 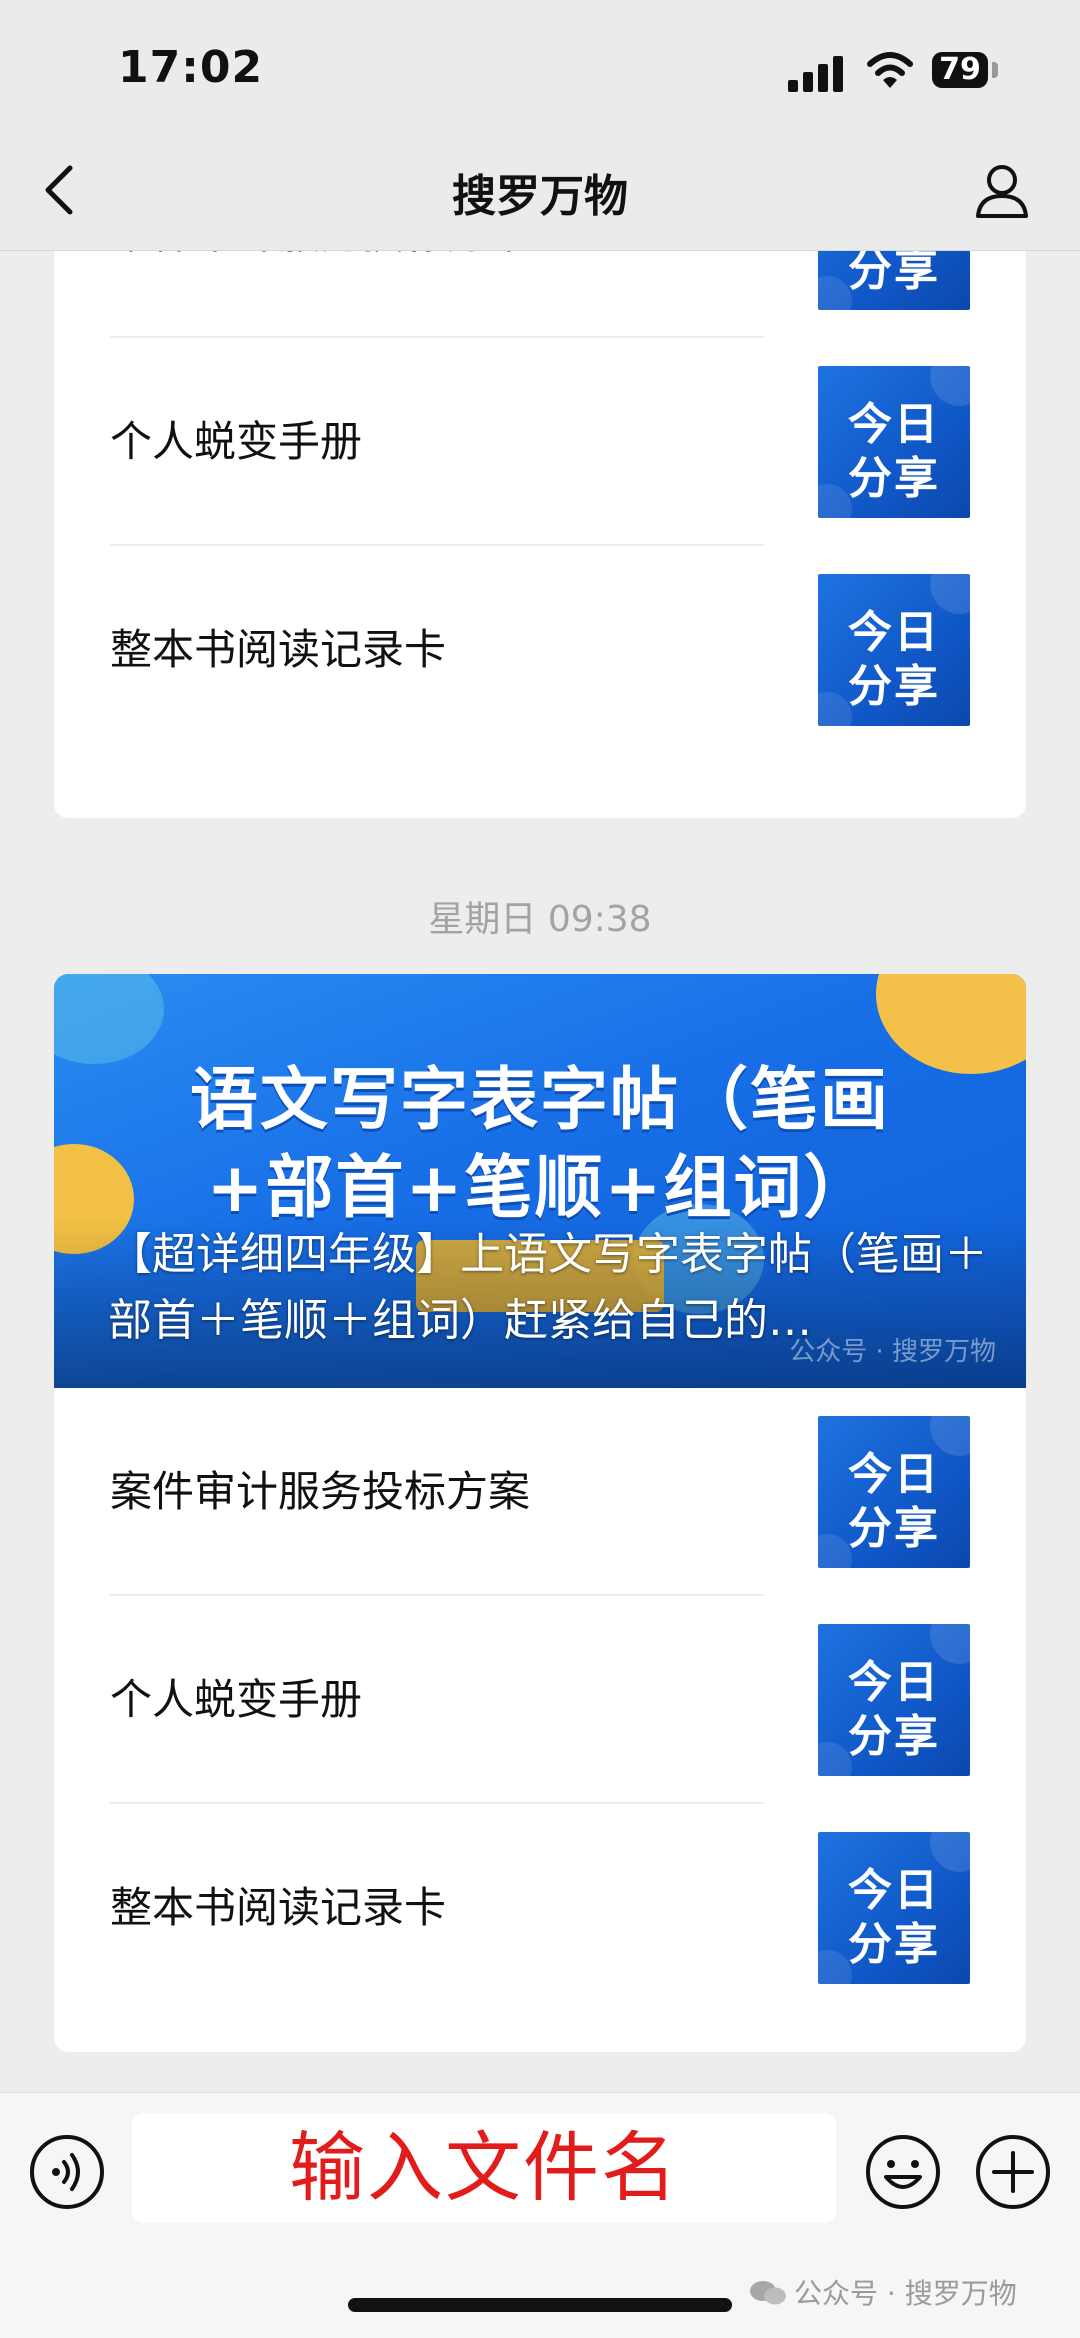 What do you see at coordinates (540, 919) in the screenshot?
I see `message-timestamp: 星期日 09:38` at bounding box center [540, 919].